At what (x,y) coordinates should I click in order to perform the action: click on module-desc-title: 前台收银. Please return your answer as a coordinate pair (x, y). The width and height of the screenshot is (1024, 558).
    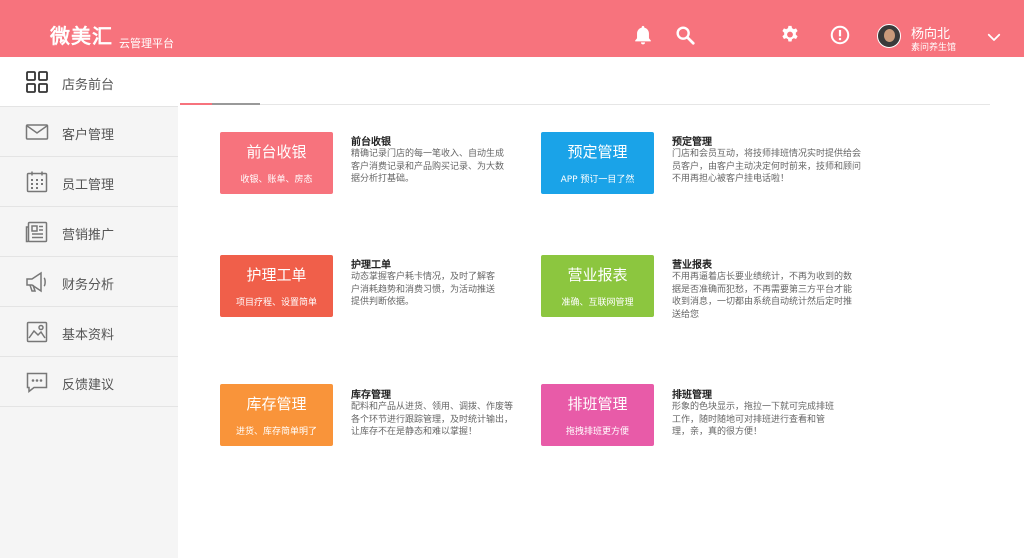
    Looking at the image, I should click on (371, 142).